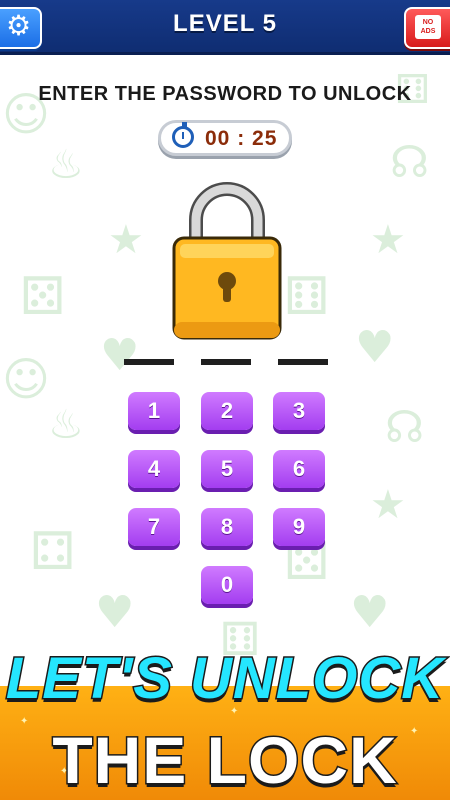  I want to click on stopwatch-icon, so click(183, 135).